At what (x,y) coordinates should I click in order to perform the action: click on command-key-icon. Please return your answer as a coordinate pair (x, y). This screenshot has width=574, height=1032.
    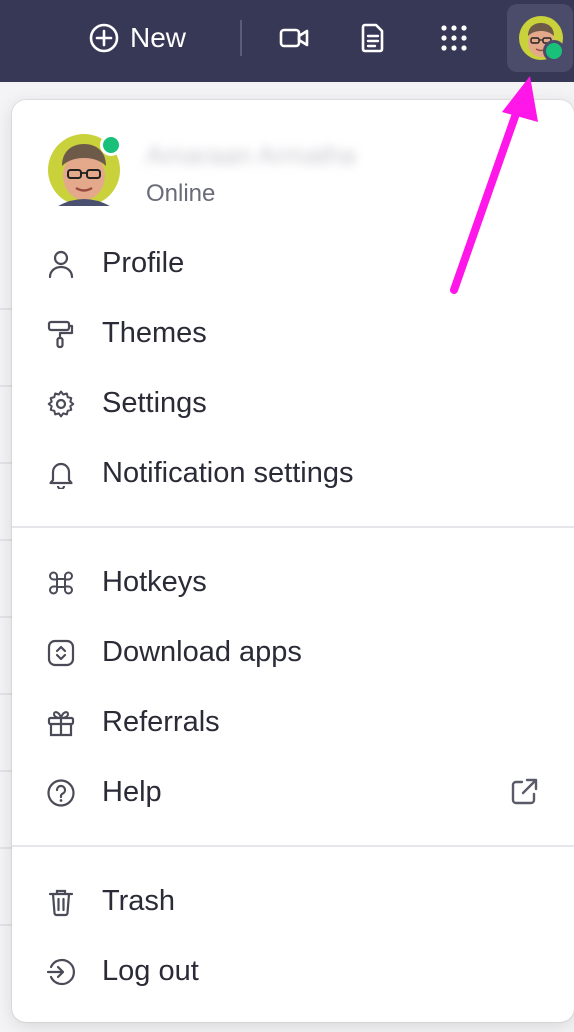
    Looking at the image, I should click on (61, 583).